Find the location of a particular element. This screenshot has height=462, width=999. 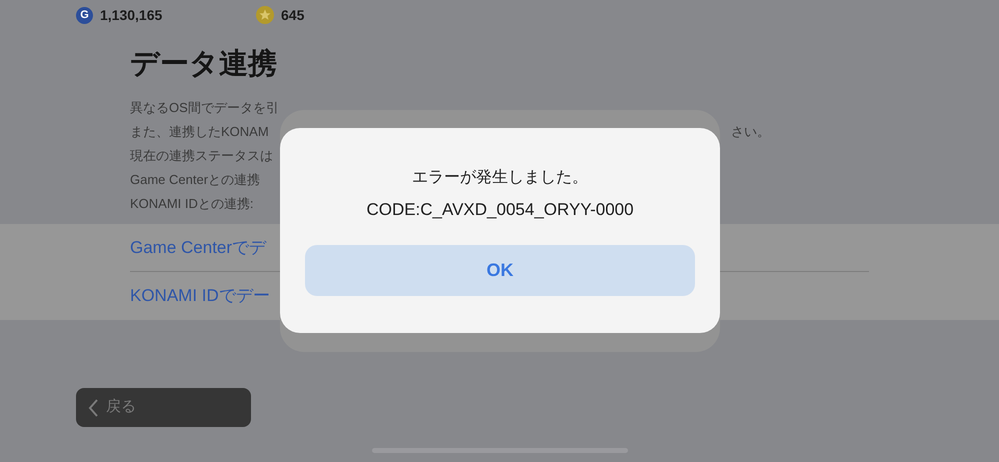

link-option: Game Centerでデ is located at coordinates (198, 247).